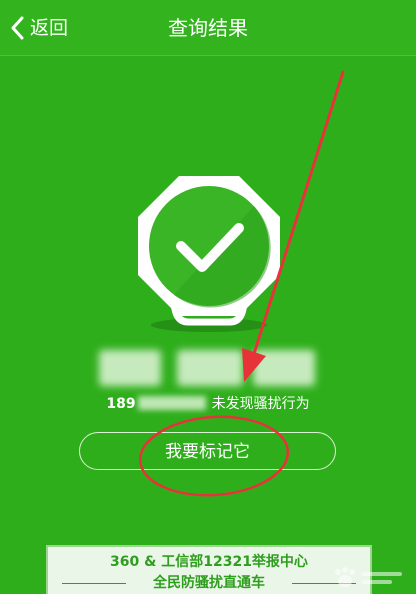  What do you see at coordinates (171, 403) in the screenshot?
I see `phone-number-mask` at bounding box center [171, 403].